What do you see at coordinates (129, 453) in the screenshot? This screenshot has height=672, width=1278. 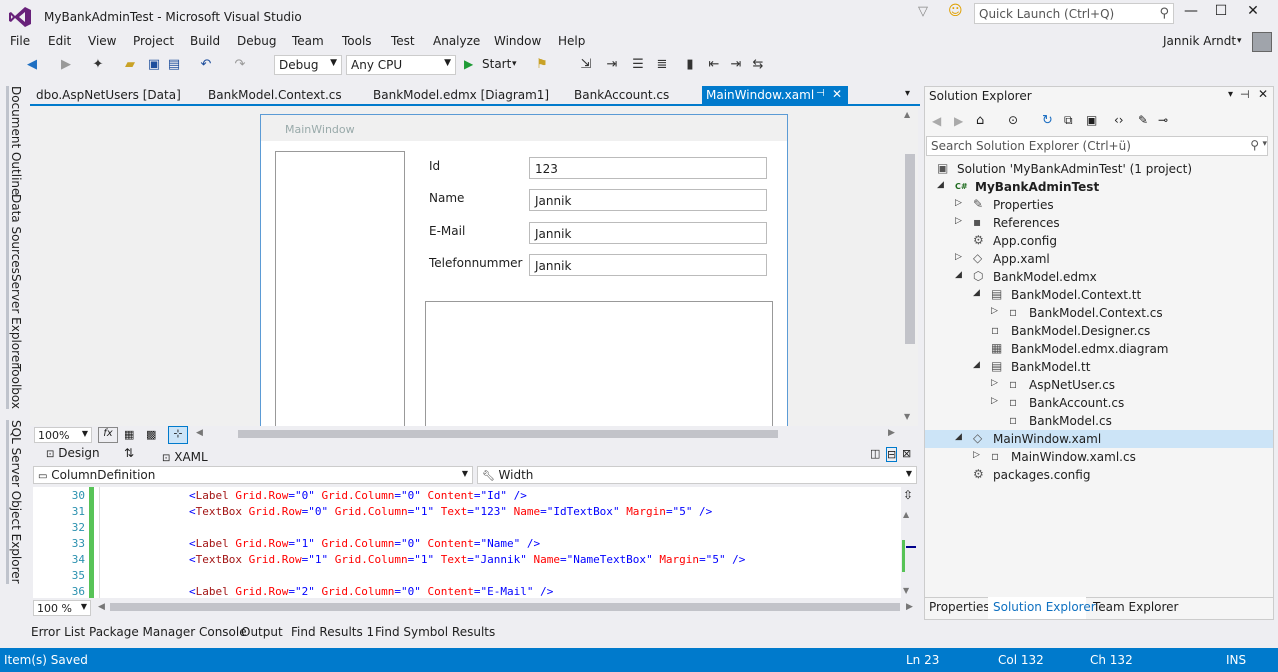 I see `swap-panes-icon: ⇅` at bounding box center [129, 453].